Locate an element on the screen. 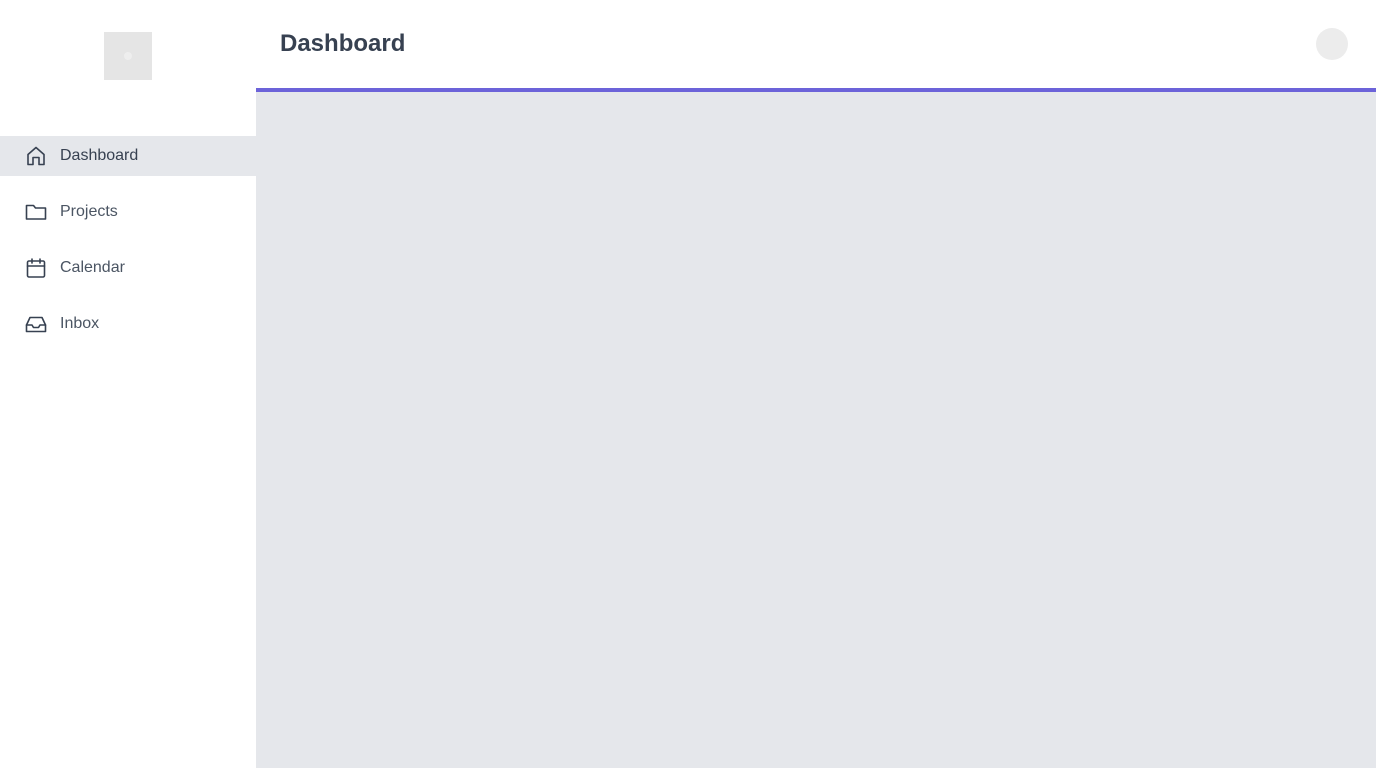 The width and height of the screenshot is (1376, 768). sidebar-item-label: Projects is located at coordinates (89, 211).